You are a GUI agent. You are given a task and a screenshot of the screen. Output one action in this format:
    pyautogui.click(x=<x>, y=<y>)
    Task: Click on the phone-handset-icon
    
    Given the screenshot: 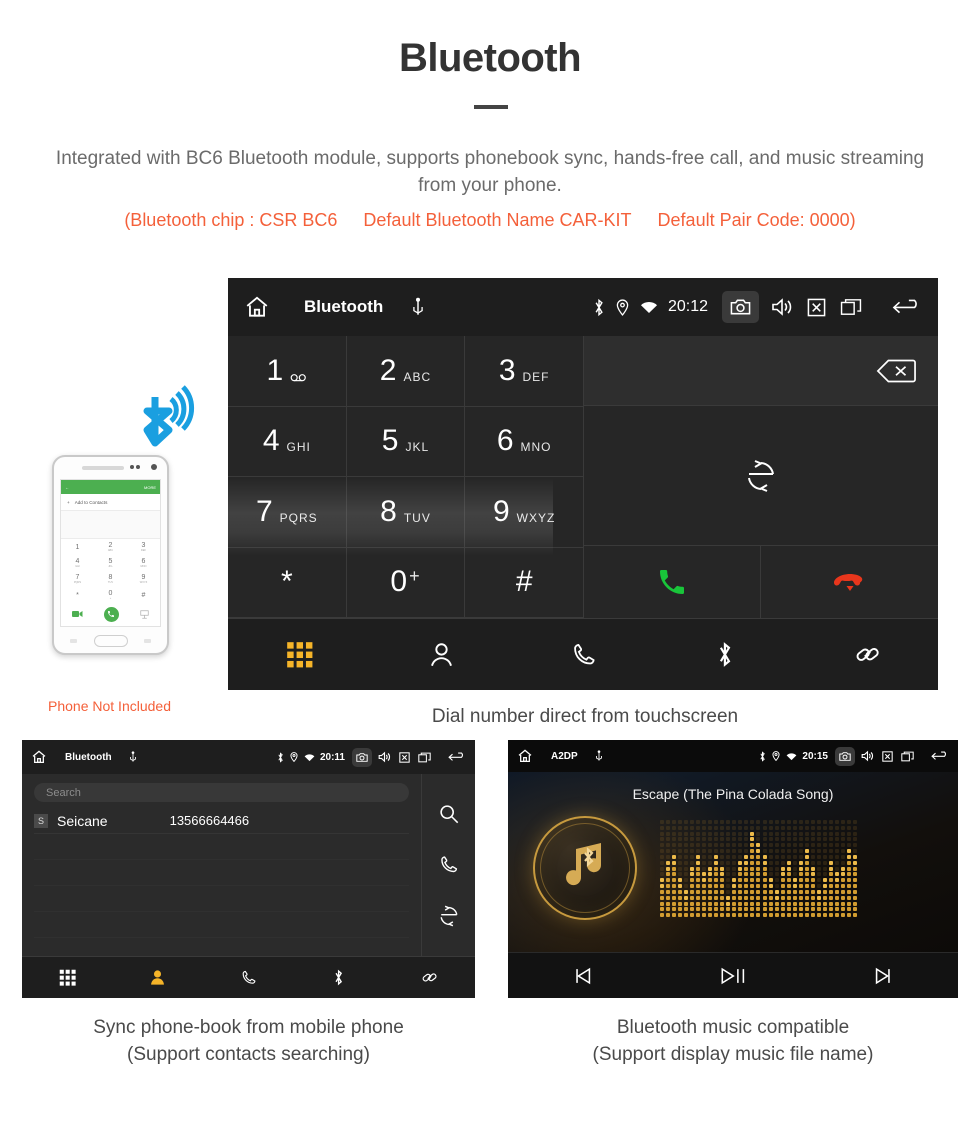 What is the action you would take?
    pyautogui.click(x=448, y=864)
    